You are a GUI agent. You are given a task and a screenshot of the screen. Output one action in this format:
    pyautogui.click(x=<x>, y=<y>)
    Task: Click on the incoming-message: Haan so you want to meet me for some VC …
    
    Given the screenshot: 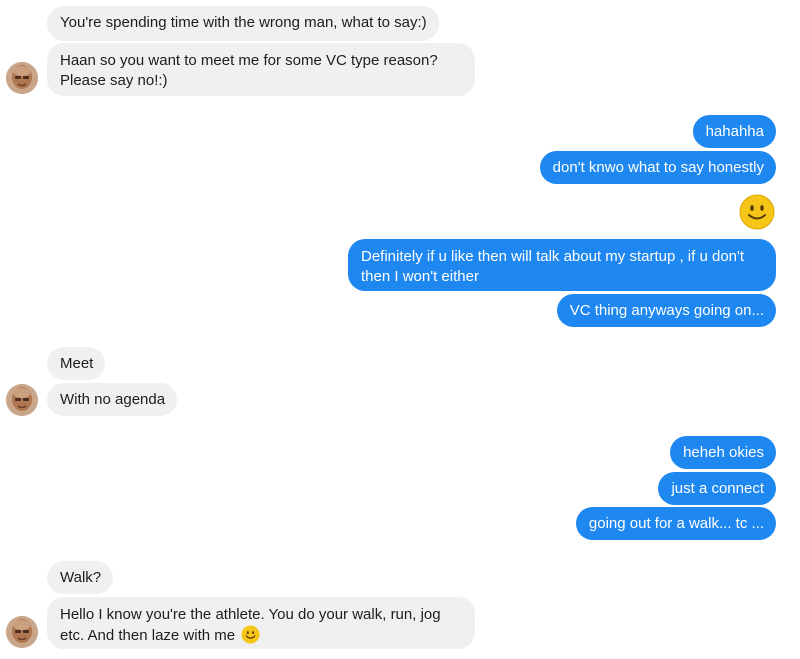 What is the action you would take?
    pyautogui.click(x=261, y=69)
    